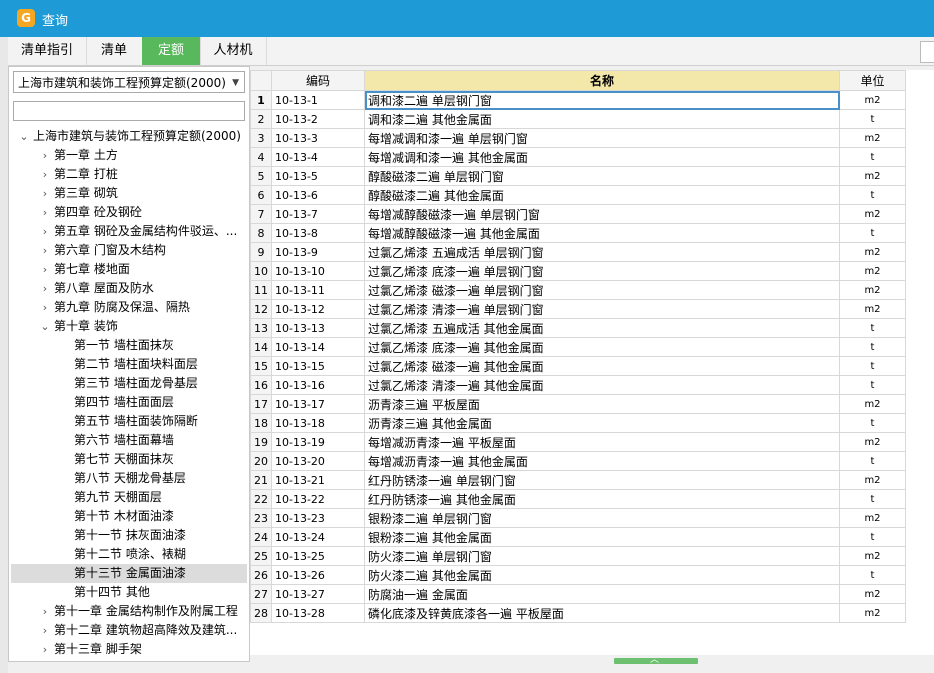 This screenshot has width=934, height=673. Describe the element at coordinates (318, 214) in the screenshot. I see `code-cell: 10-13-7` at that location.